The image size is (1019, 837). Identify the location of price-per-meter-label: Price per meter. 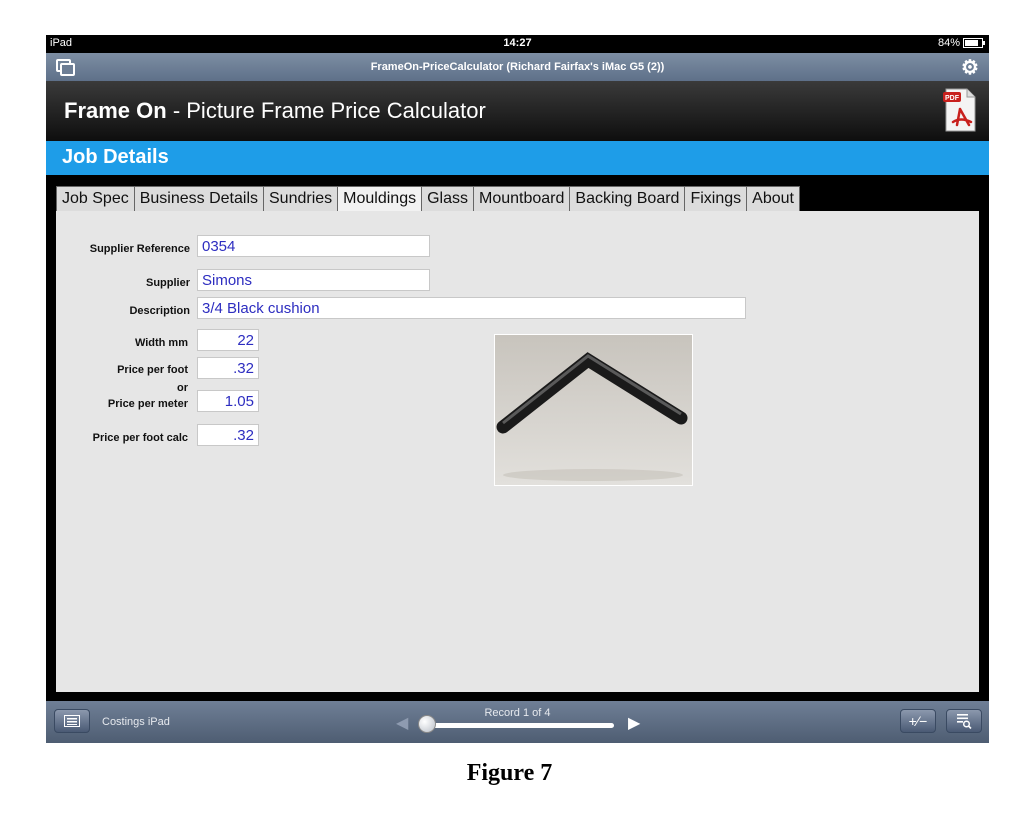
(147, 404).